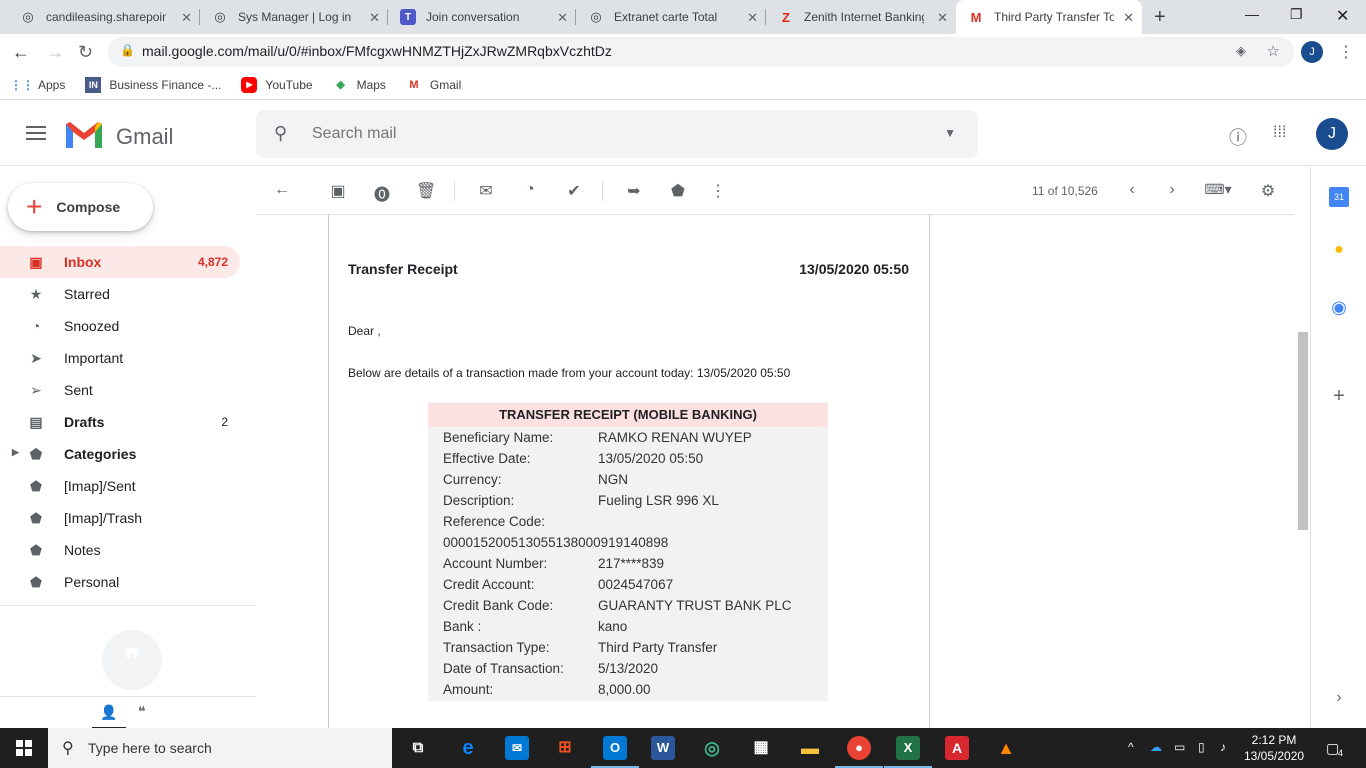 The width and height of the screenshot is (1366, 768). What do you see at coordinates (37, 85) in the screenshot?
I see `bookmark-apps: ⋮⋮ Apps` at bounding box center [37, 85].